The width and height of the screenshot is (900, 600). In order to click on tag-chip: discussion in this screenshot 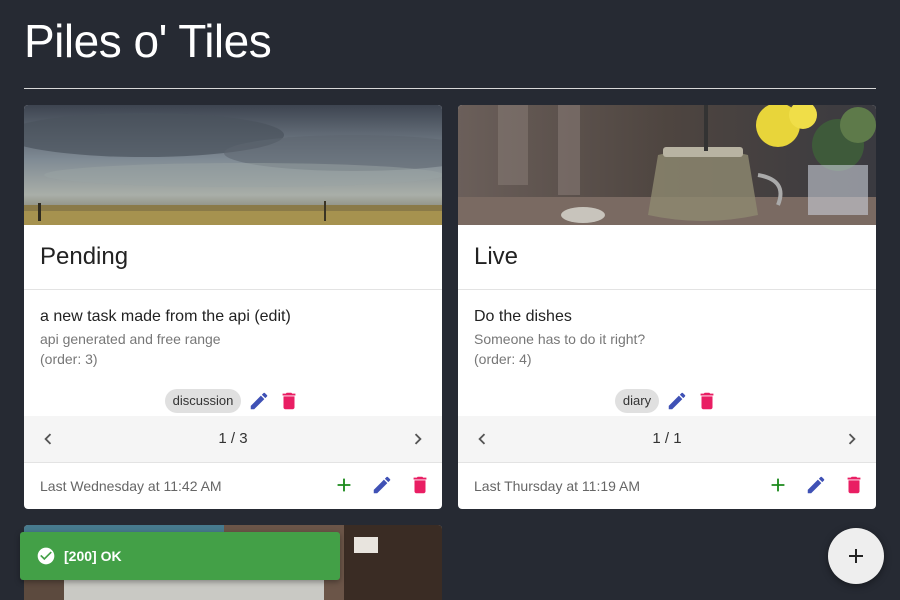, I will do `click(203, 401)`.